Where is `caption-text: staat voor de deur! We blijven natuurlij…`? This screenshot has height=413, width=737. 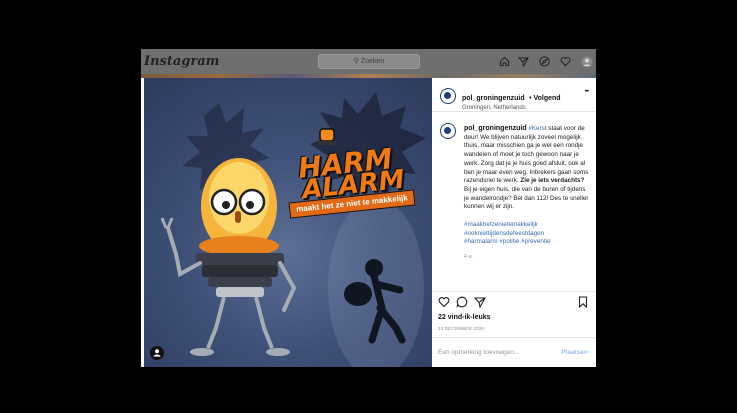 caption-text: staat voor de deur! We blijven natuurlij… is located at coordinates (526, 155).